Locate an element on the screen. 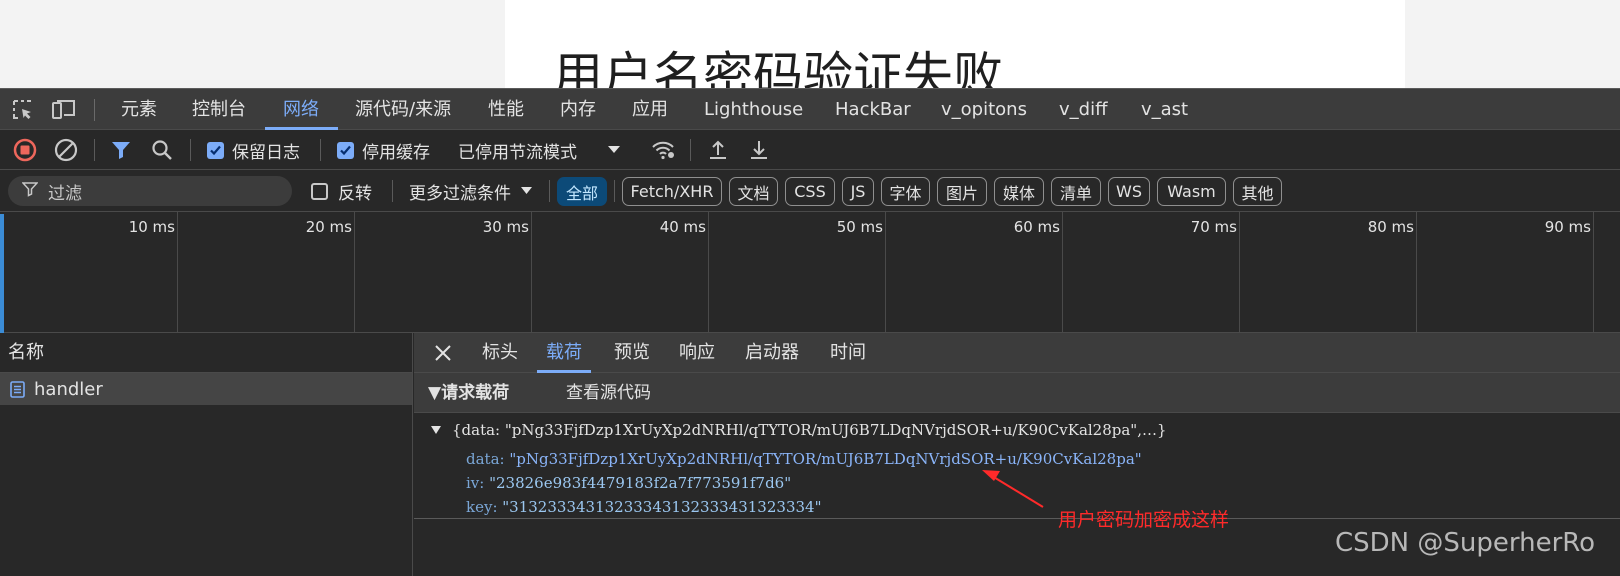 This screenshot has height=576, width=1620. tab-preview: 预览 is located at coordinates (632, 353).